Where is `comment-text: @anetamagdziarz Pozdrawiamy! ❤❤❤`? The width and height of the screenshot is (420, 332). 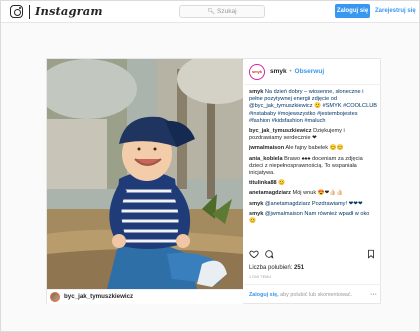
comment-text: @anetamagdziarz Pozdrawiamy! ❤❤❤ is located at coordinates (313, 203).